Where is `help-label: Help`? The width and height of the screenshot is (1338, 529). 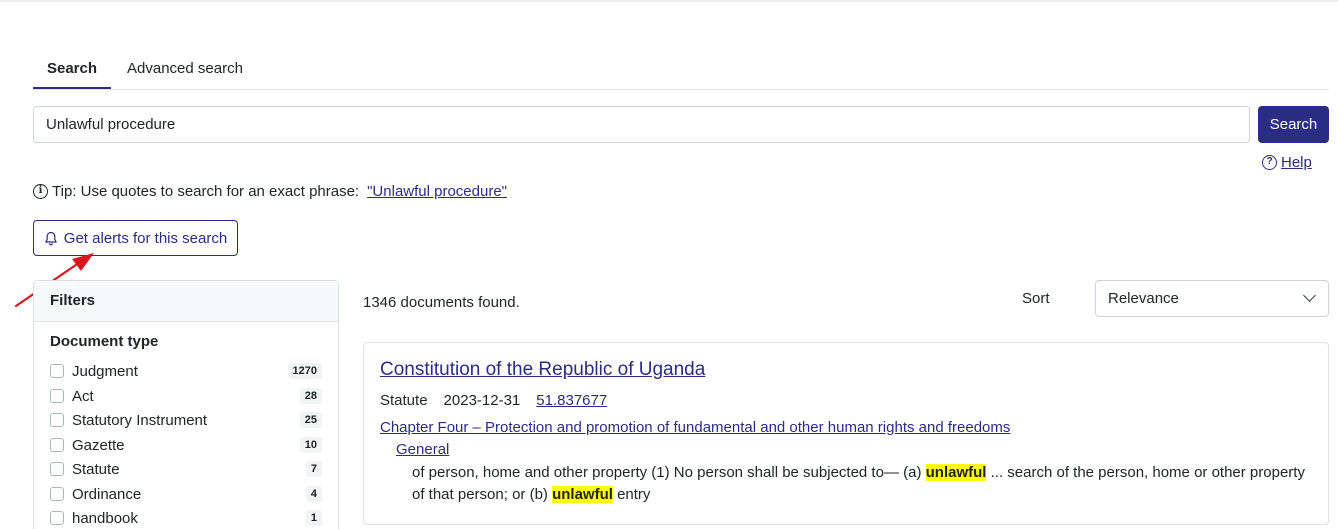 help-label: Help is located at coordinates (1296, 162).